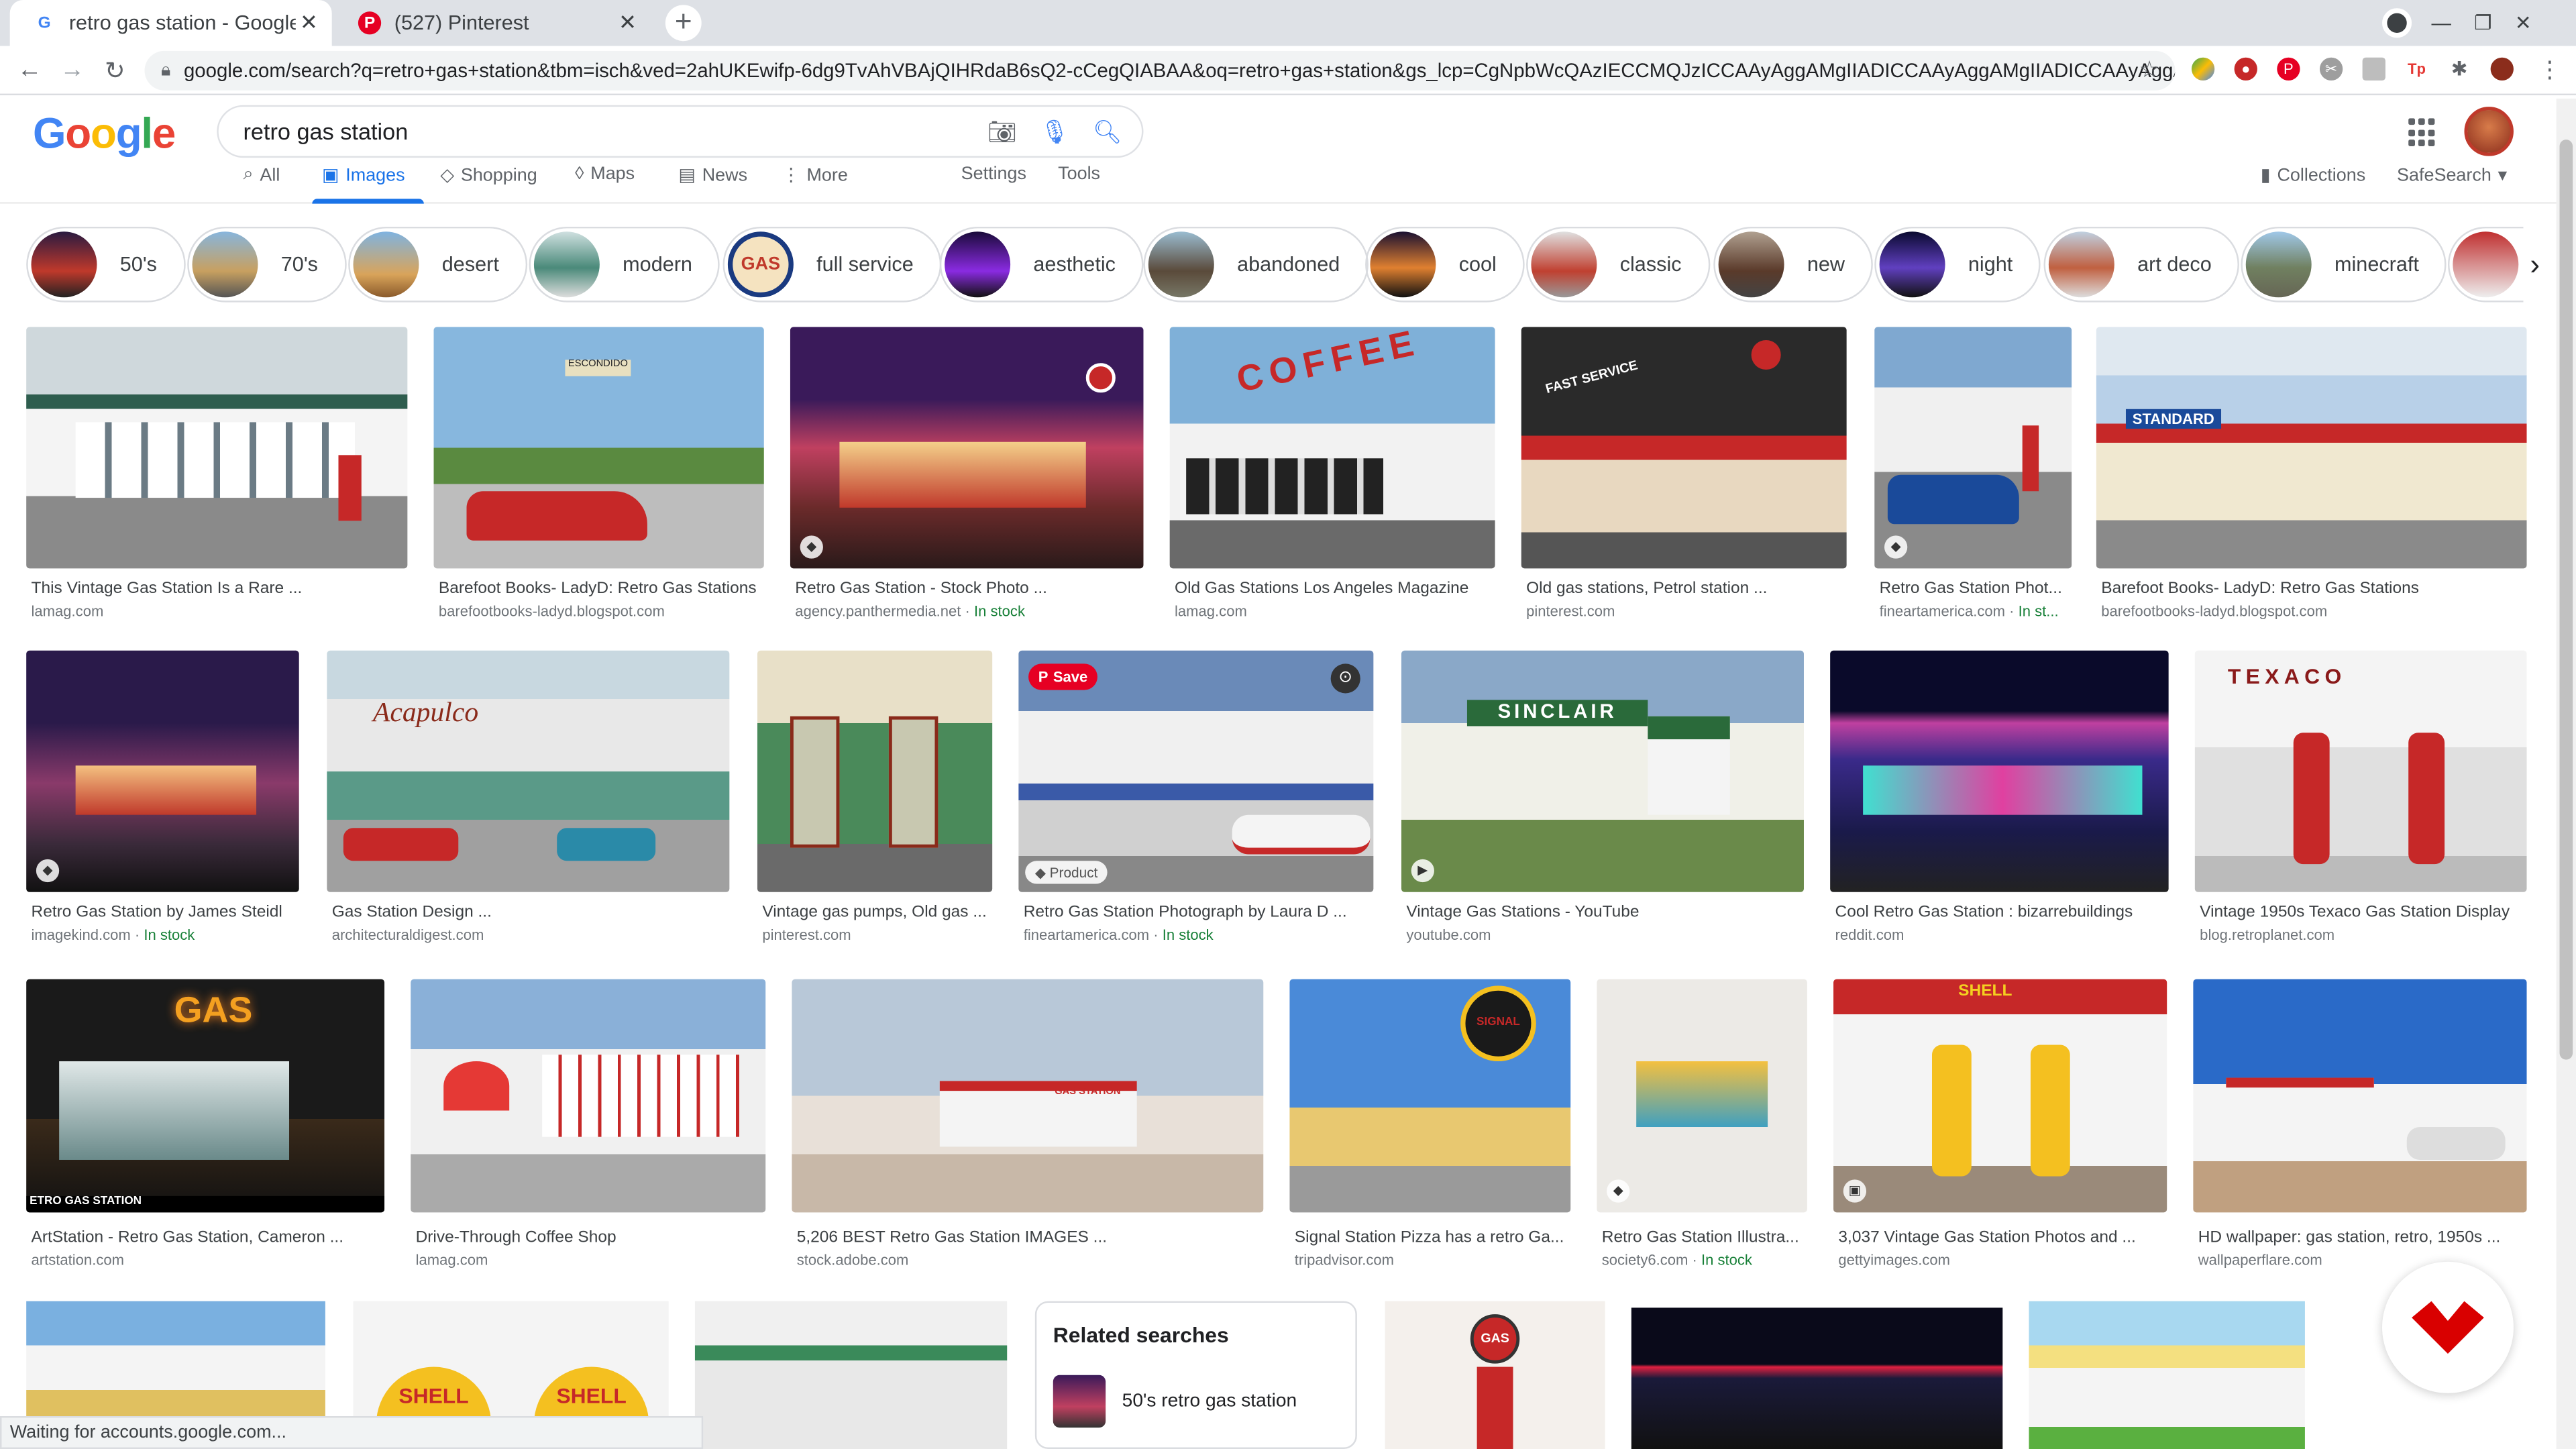  What do you see at coordinates (2459, 69) in the screenshot?
I see `extensions-puzzle-icon: ✱` at bounding box center [2459, 69].